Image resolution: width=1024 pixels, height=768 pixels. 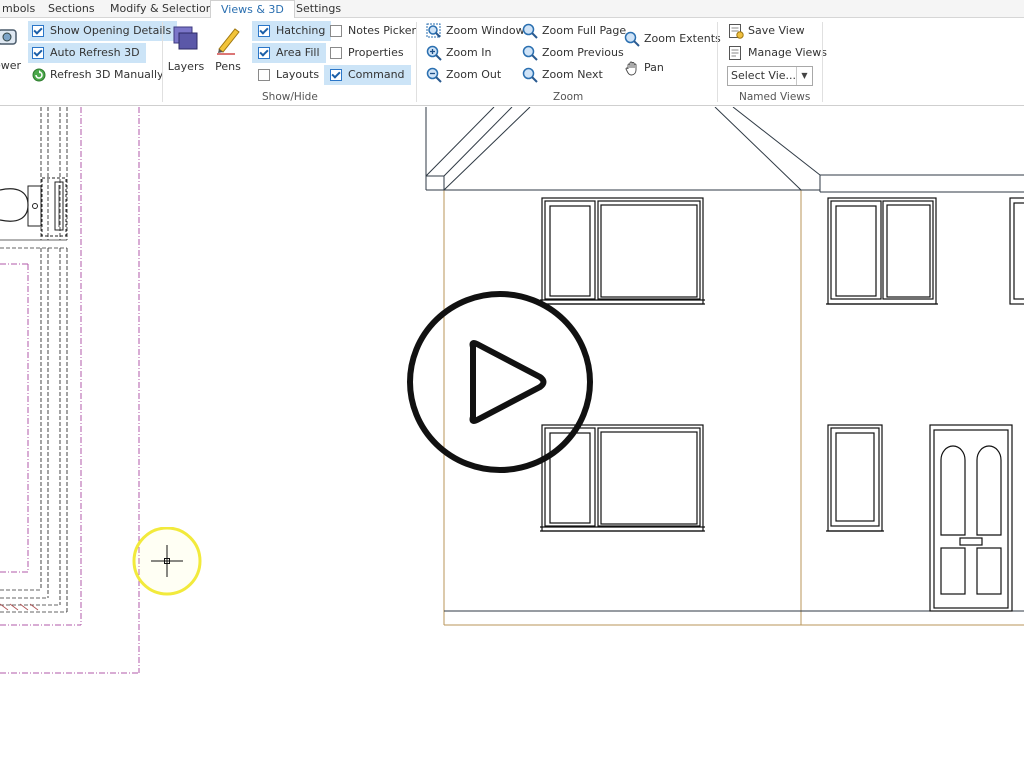 What do you see at coordinates (70, 390) in the screenshot?
I see `floor-plan-fragment` at bounding box center [70, 390].